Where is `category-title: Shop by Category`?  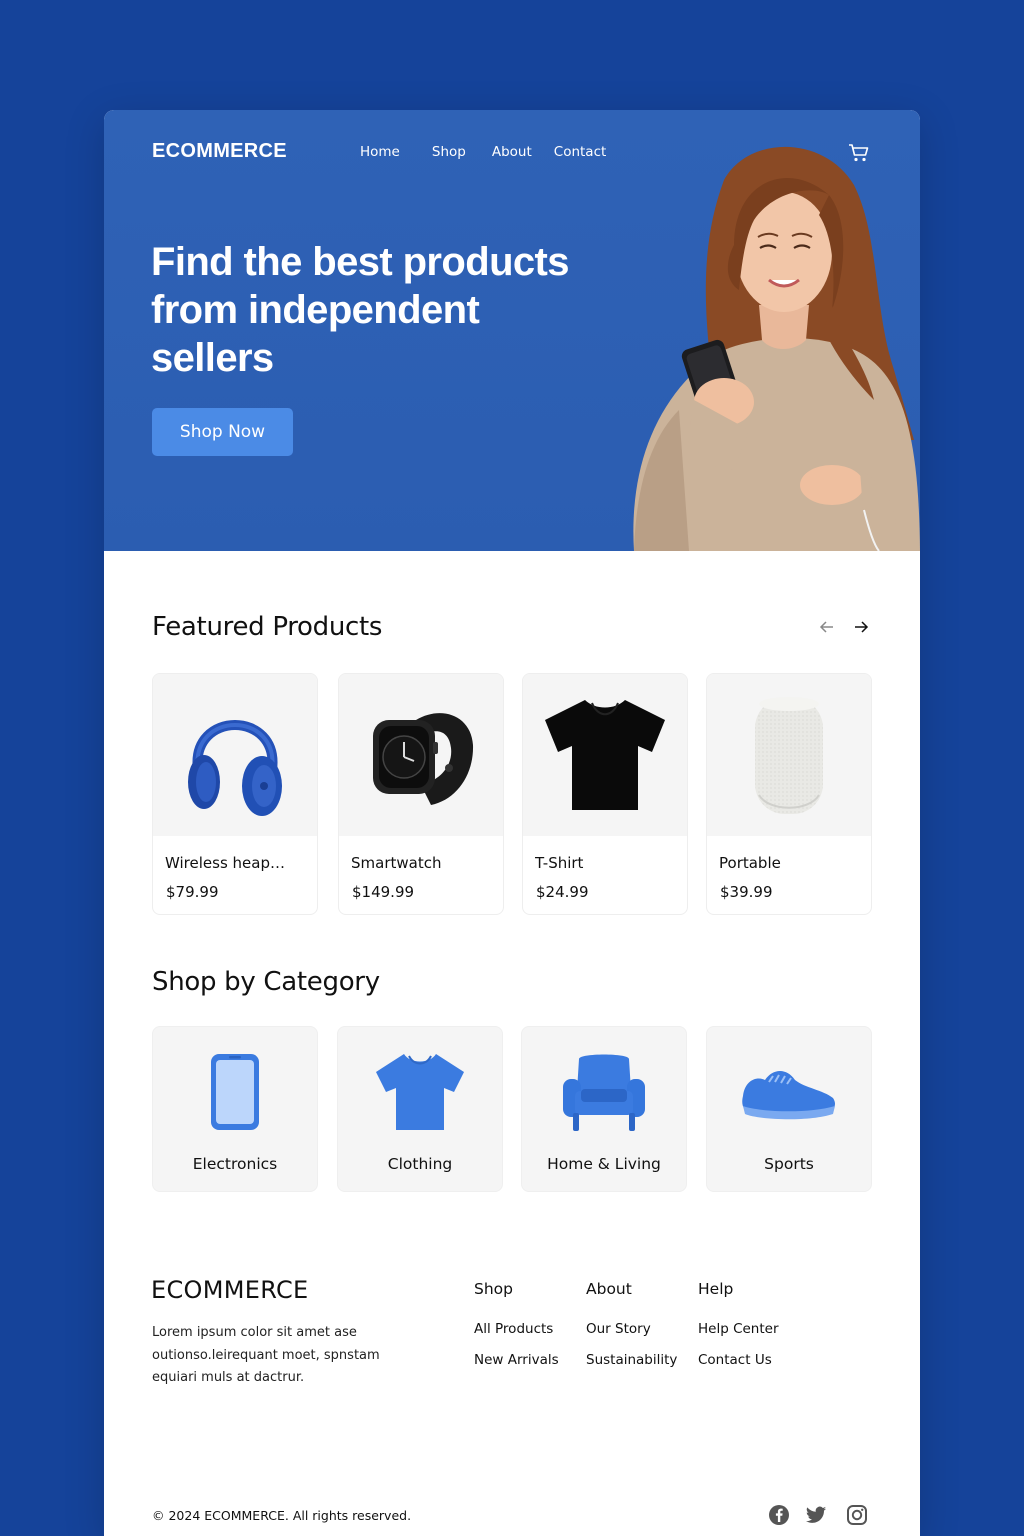 category-title: Shop by Category is located at coordinates (266, 982).